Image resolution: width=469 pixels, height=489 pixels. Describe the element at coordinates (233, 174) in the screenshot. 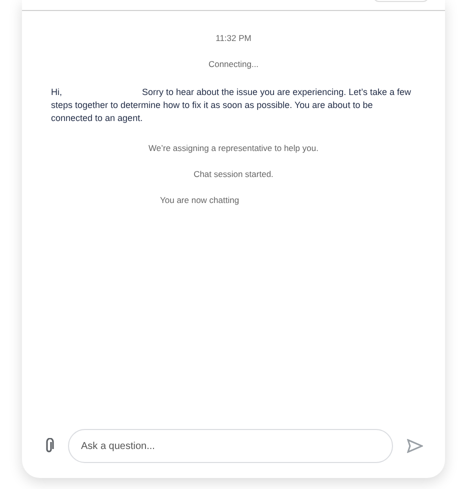

I see `system-message: Chat session started.` at that location.